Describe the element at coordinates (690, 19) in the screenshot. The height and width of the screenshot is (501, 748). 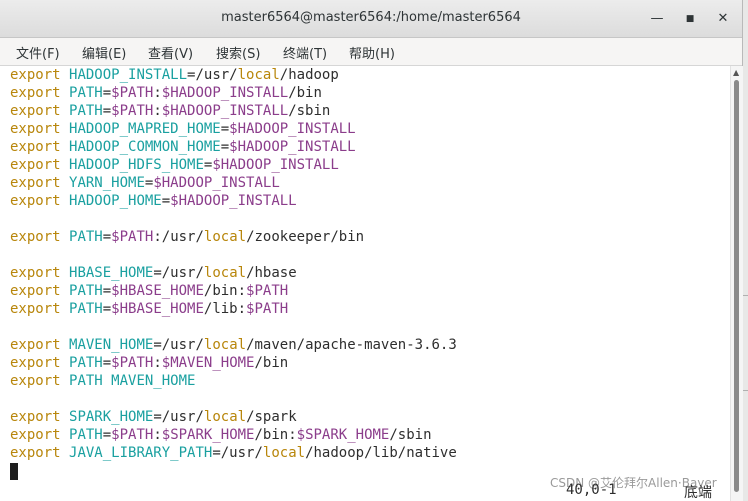
I see `maximize-icon: ■` at that location.